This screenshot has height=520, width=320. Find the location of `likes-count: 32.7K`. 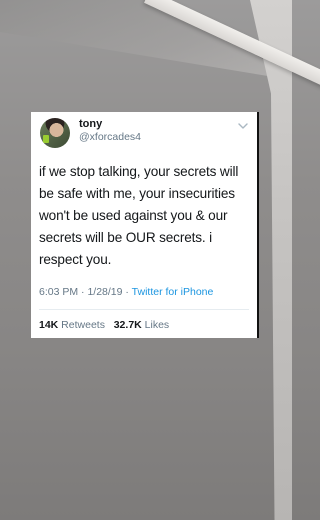

likes-count: 32.7K is located at coordinates (127, 325).